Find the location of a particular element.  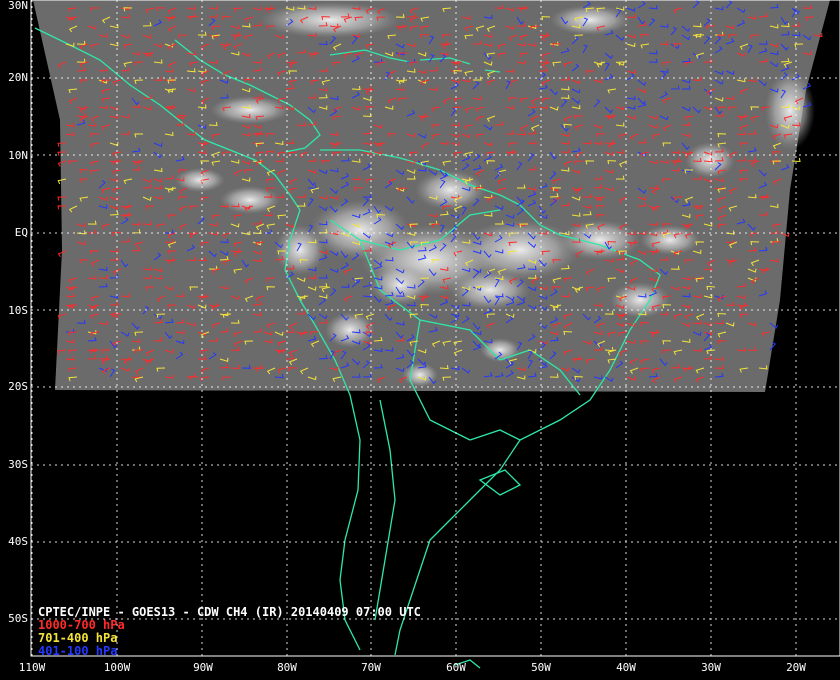

lat-label-20s: 20S is located at coordinates (18, 386).